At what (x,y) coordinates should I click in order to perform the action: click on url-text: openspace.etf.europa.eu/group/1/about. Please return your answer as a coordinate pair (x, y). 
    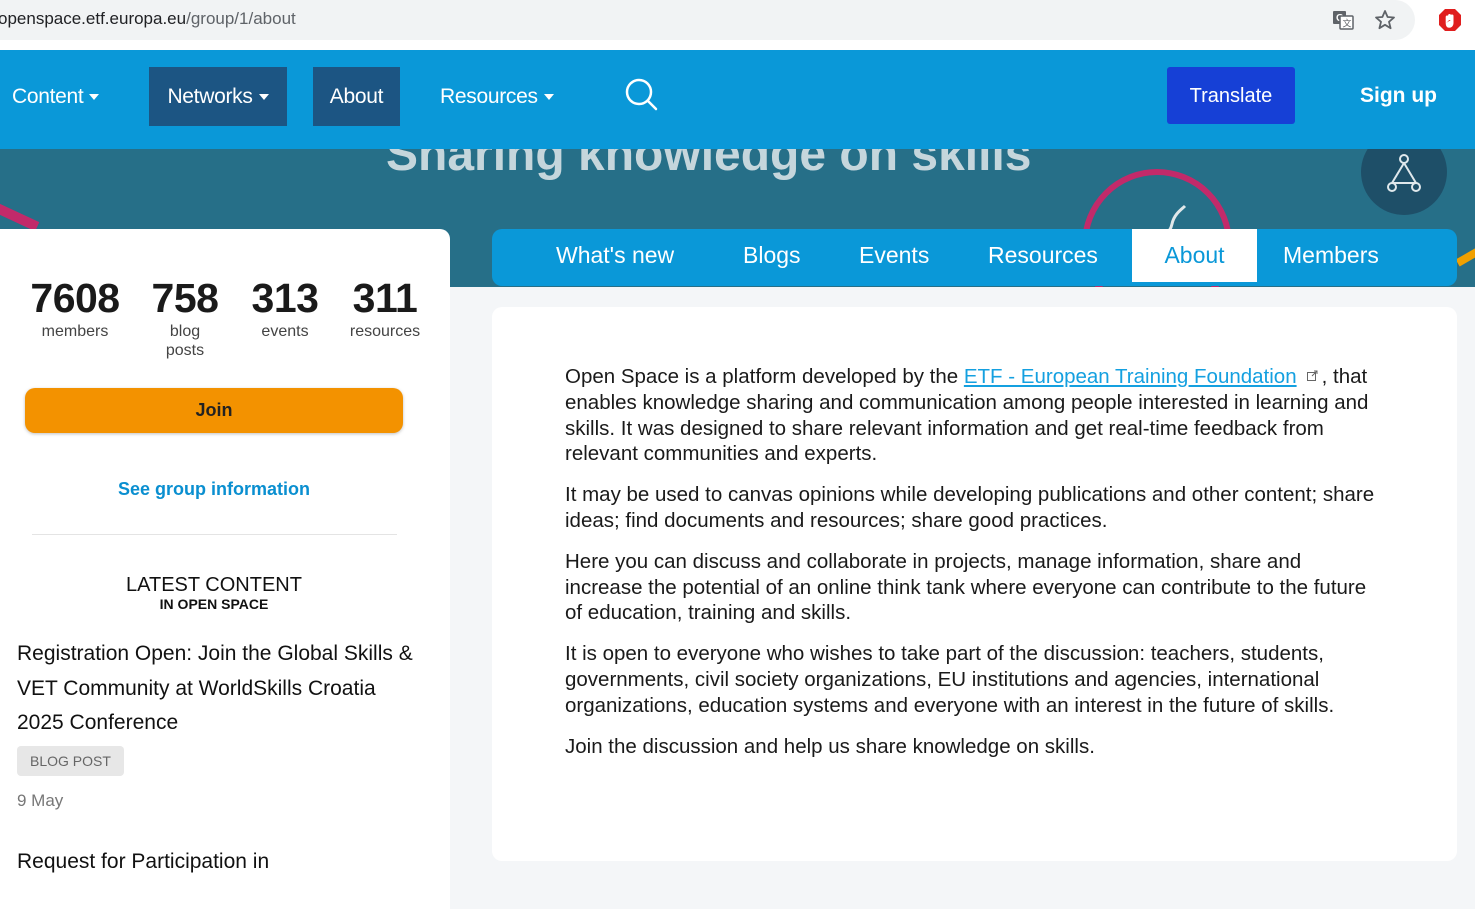
    Looking at the image, I should click on (148, 19).